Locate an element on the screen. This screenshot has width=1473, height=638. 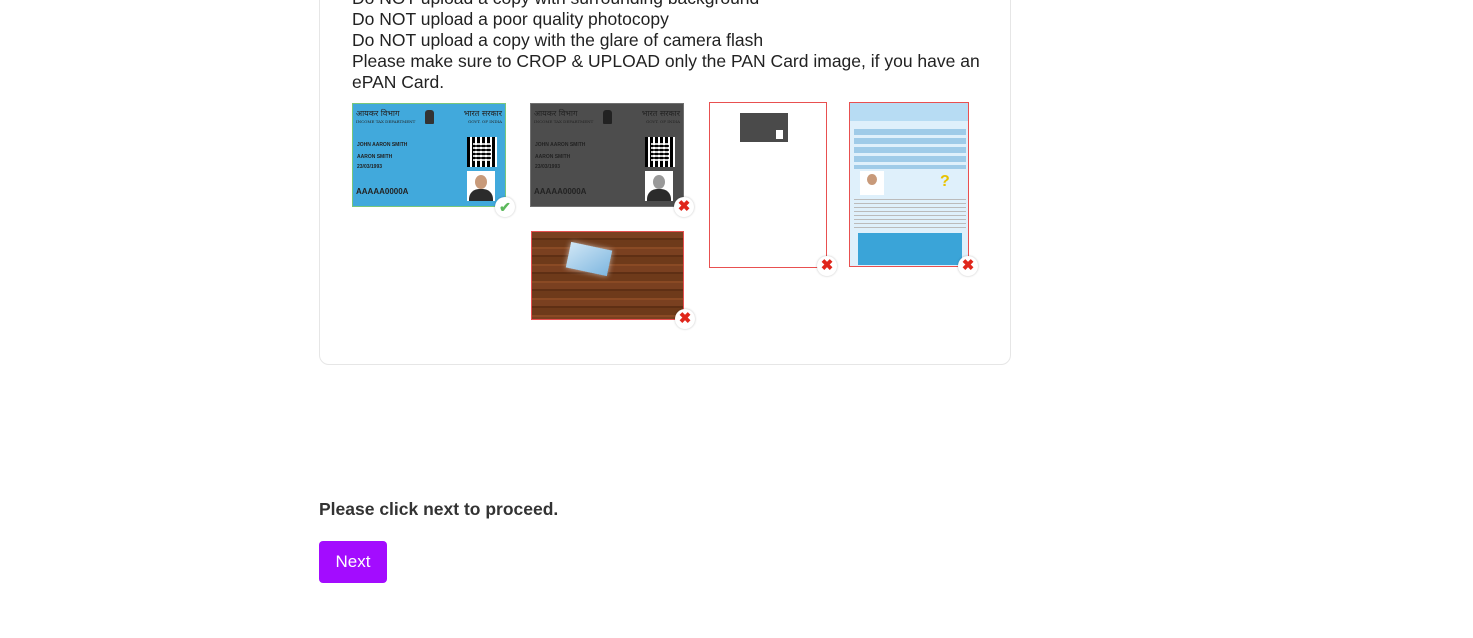
sample-uncropped-page is located at coordinates (768, 185).